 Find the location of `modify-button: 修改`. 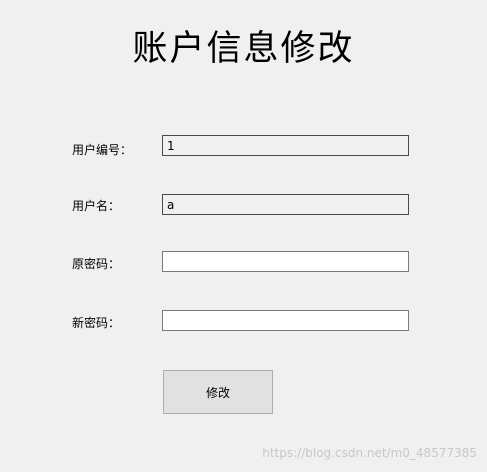

modify-button: 修改 is located at coordinates (218, 392).